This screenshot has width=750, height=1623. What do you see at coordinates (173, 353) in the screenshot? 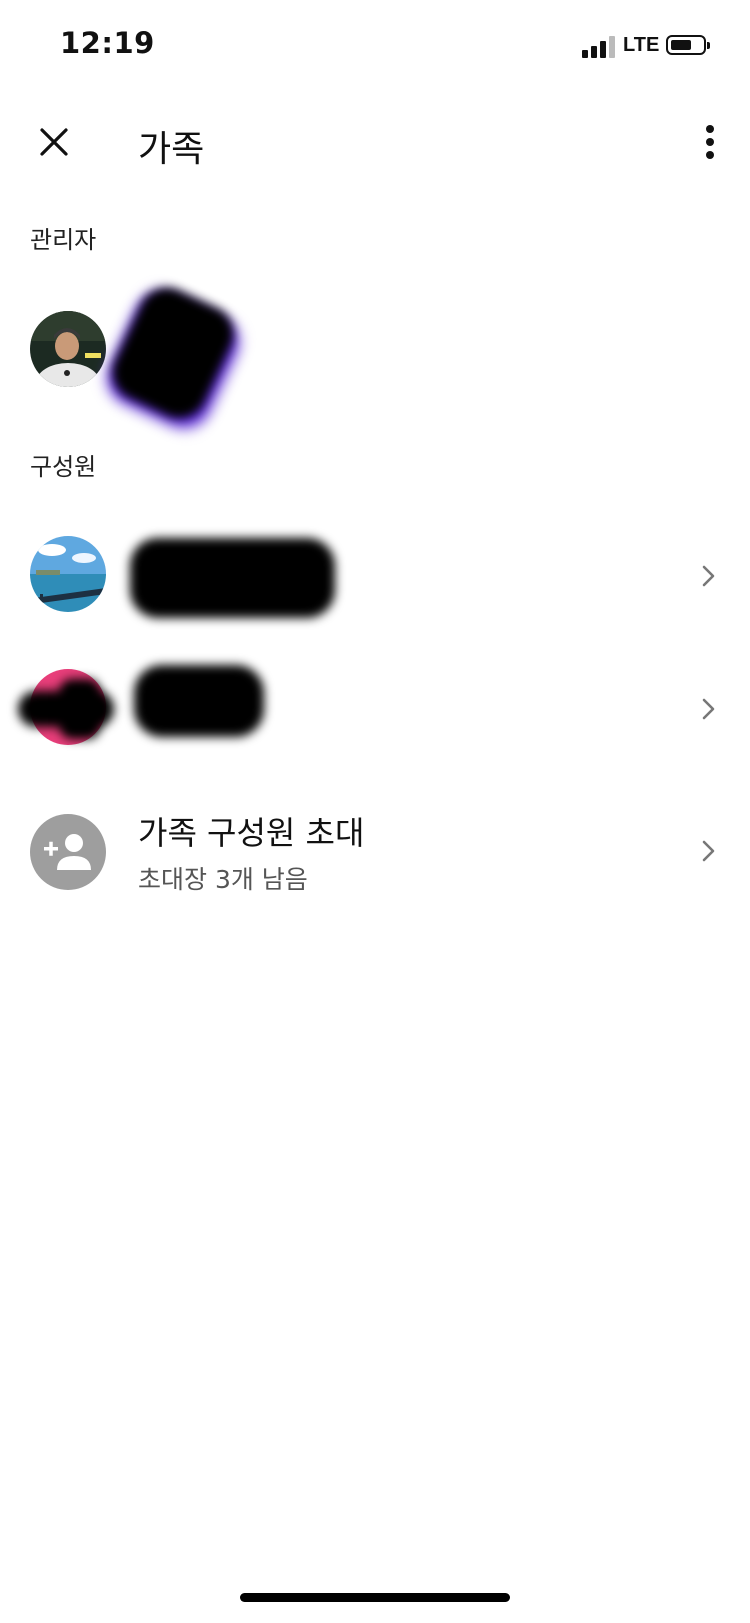
I see `redacted-name-overlay` at bounding box center [173, 353].